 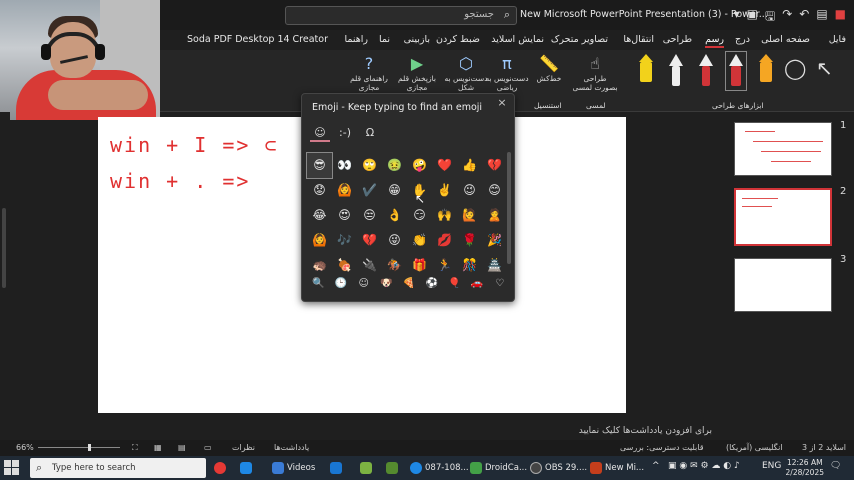 I want to click on taskbar-app-generic-icon, so click(x=367, y=468).